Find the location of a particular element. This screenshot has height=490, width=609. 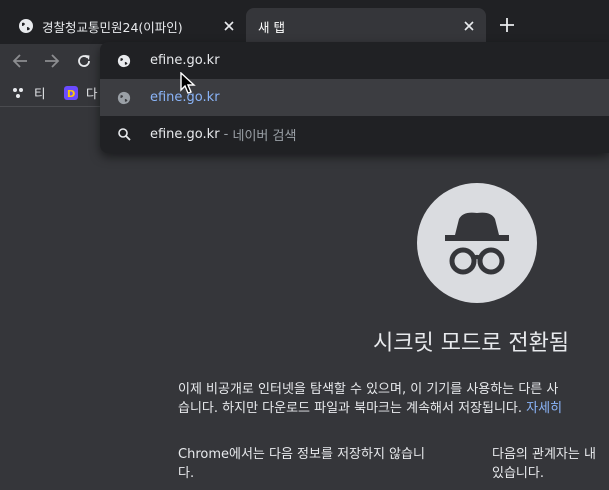

search-icon is located at coordinates (124, 135).